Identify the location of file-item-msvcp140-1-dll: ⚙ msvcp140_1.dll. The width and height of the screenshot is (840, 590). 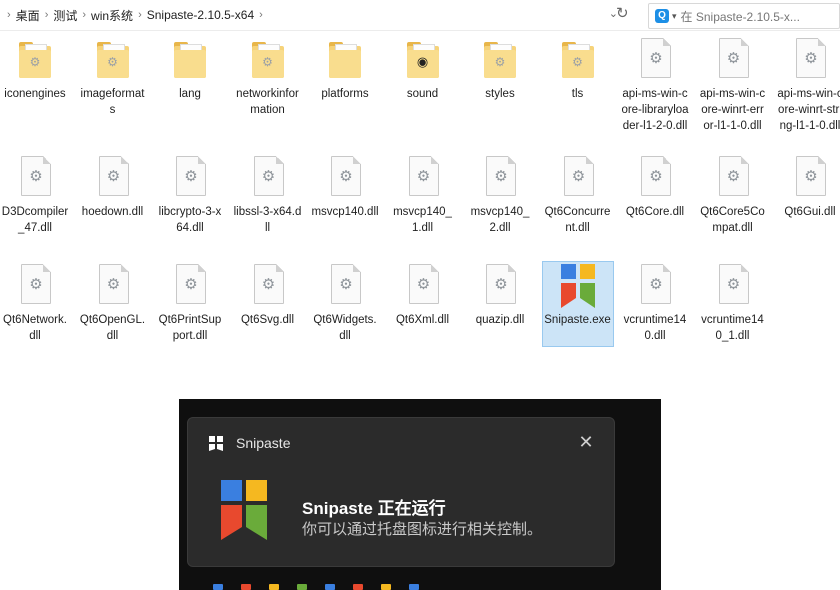
(423, 195).